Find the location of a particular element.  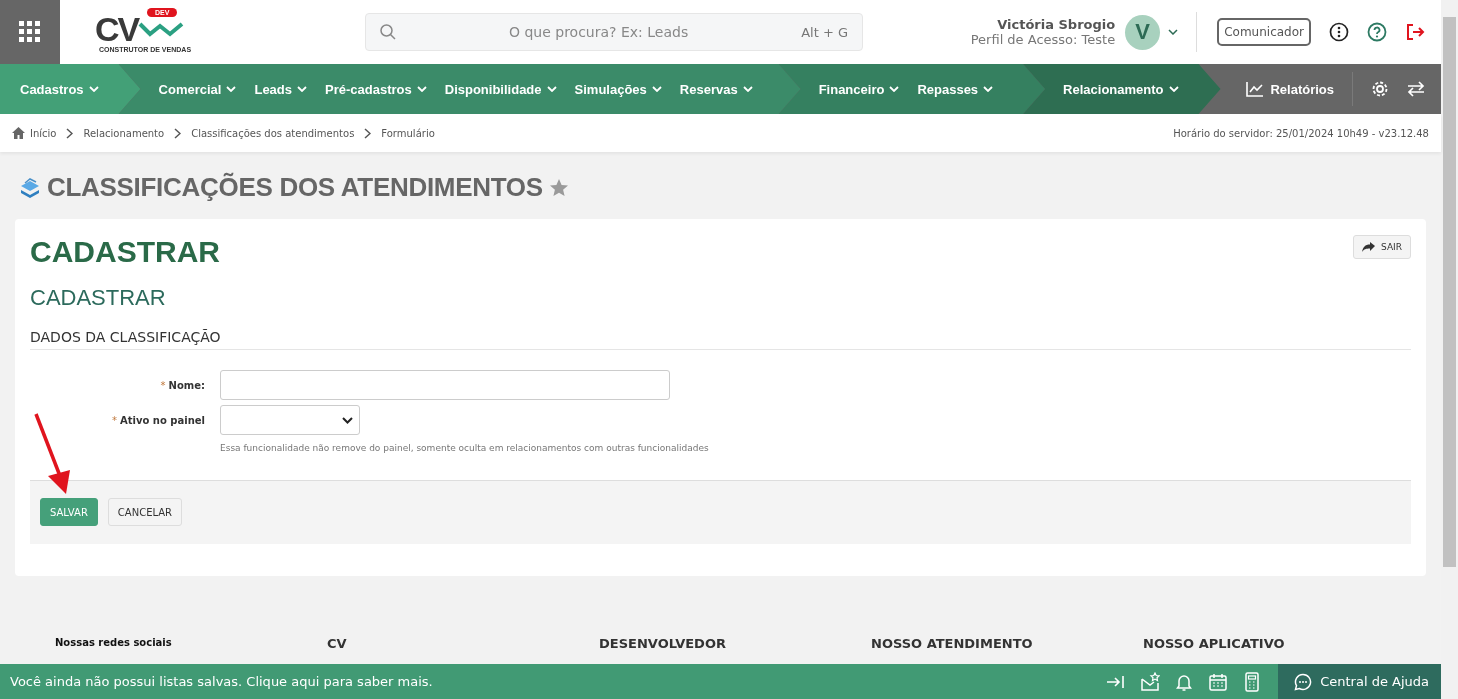

search-icon is located at coordinates (388, 32).